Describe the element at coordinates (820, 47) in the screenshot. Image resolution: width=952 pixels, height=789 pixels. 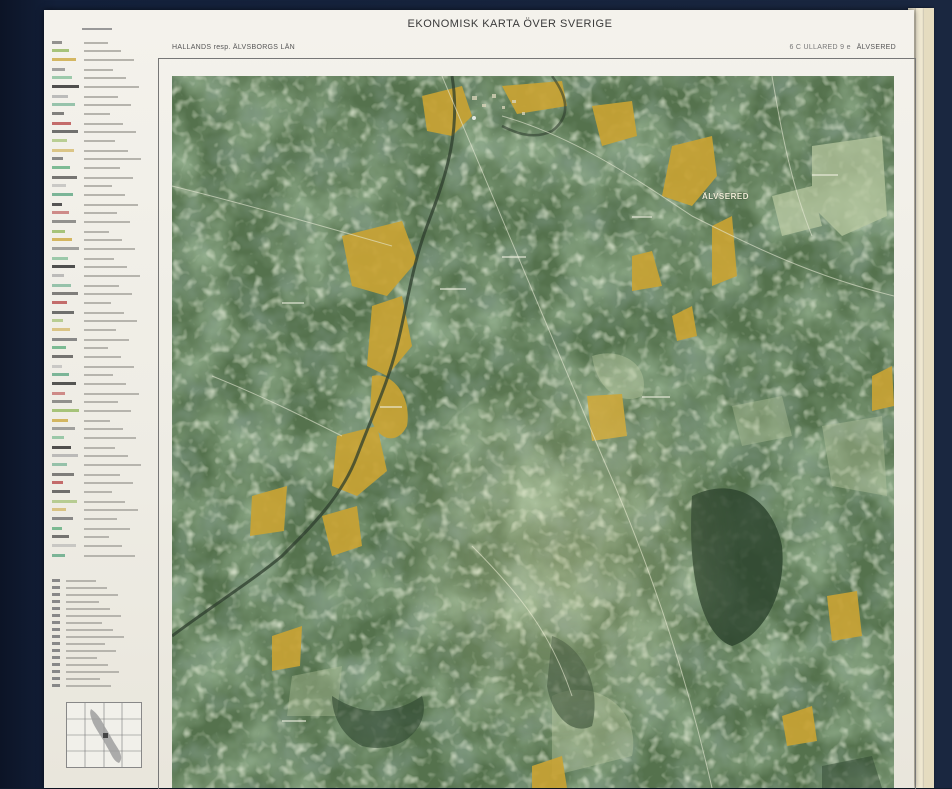
I see `sheet-code: 6 C ULLARED 9 e` at that location.